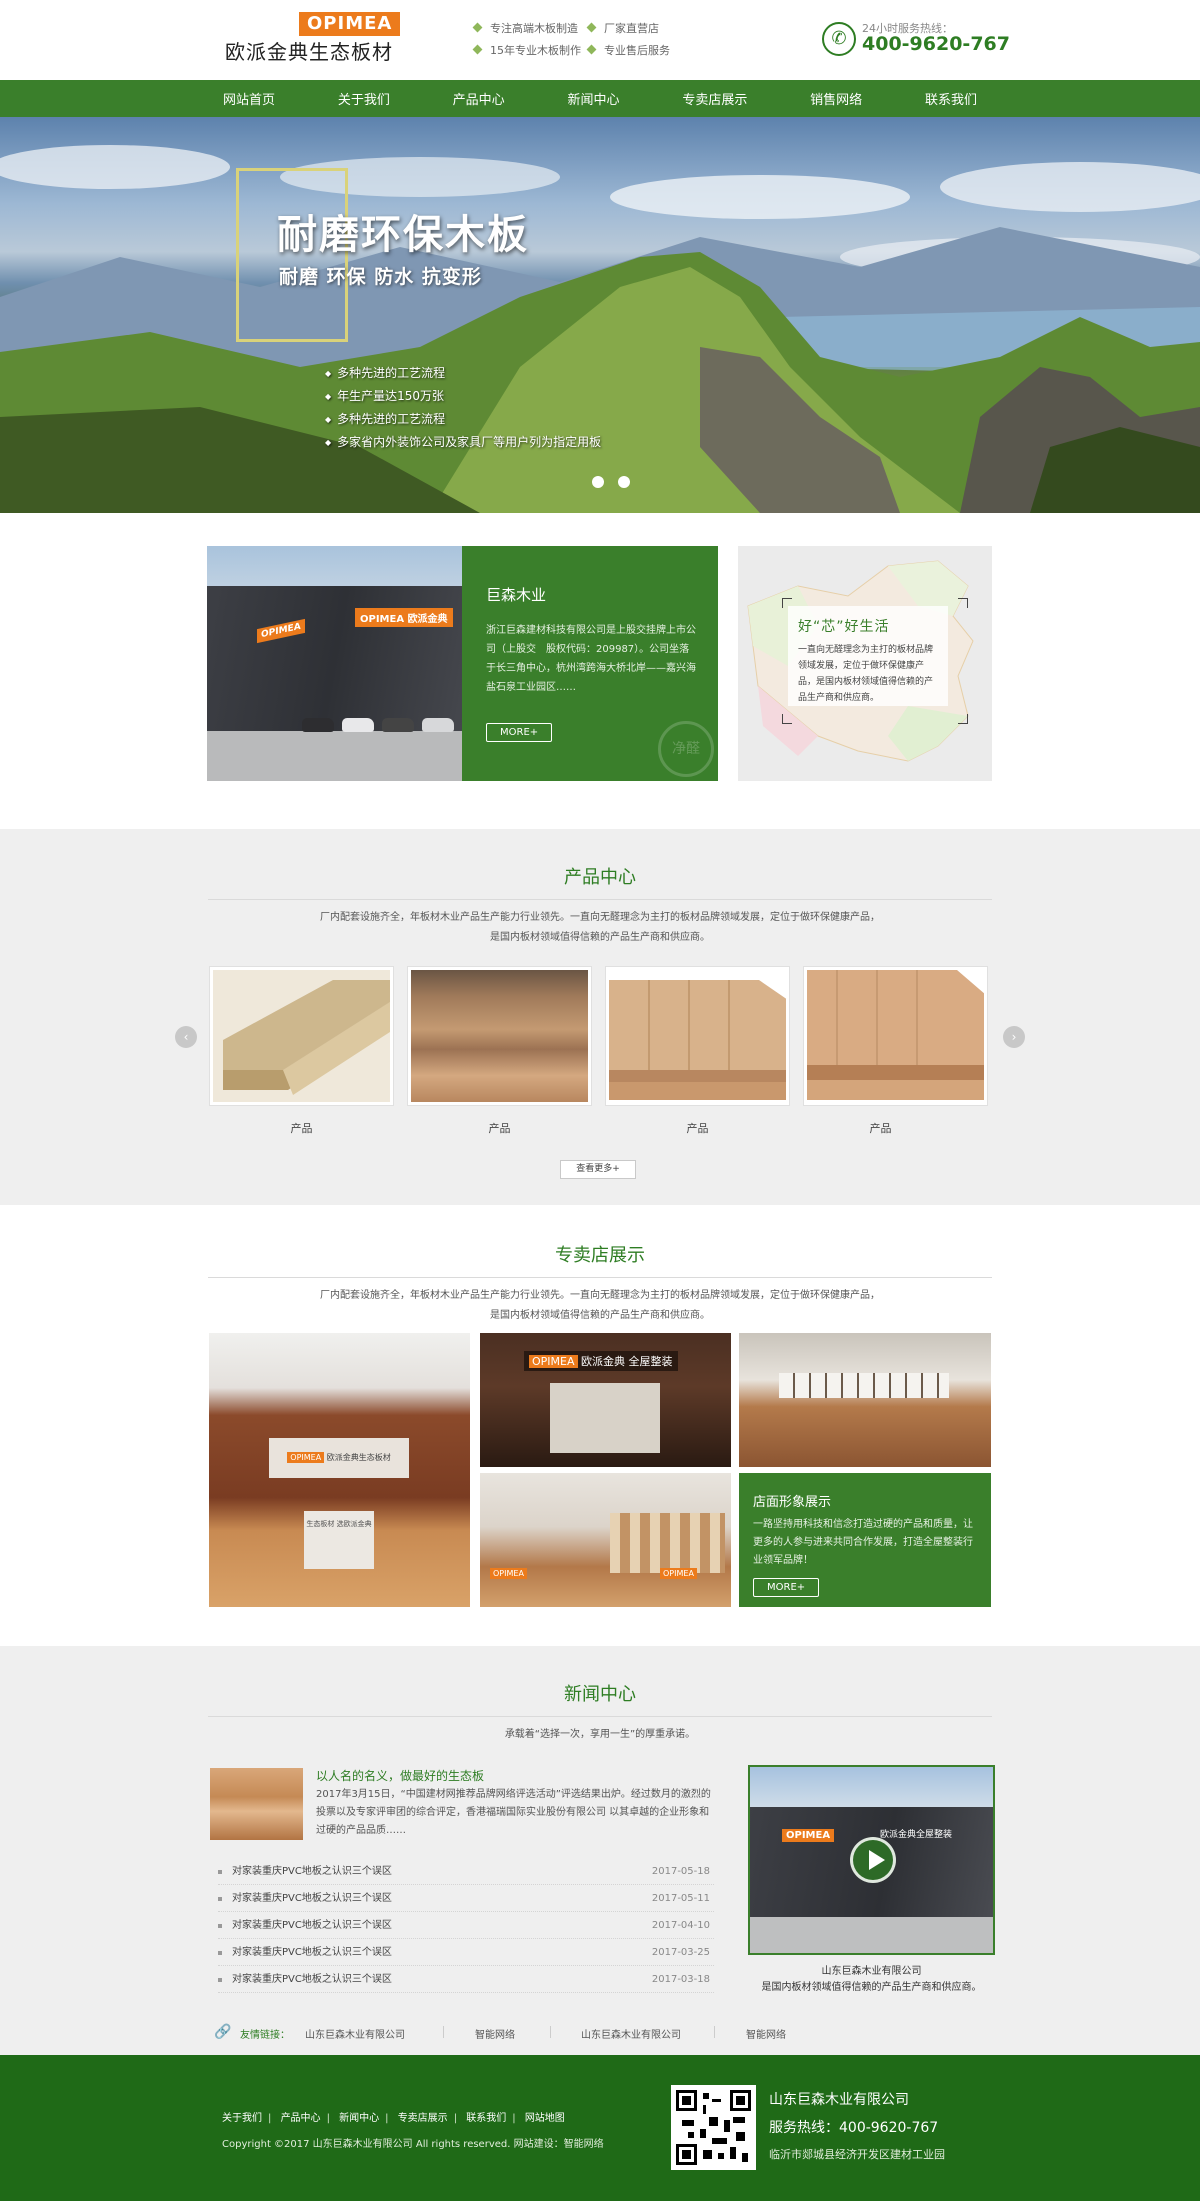 Image resolution: width=1200 pixels, height=2201 pixels. Describe the element at coordinates (508, 1573) in the screenshot. I see `display-sign: OPIMEA` at that location.